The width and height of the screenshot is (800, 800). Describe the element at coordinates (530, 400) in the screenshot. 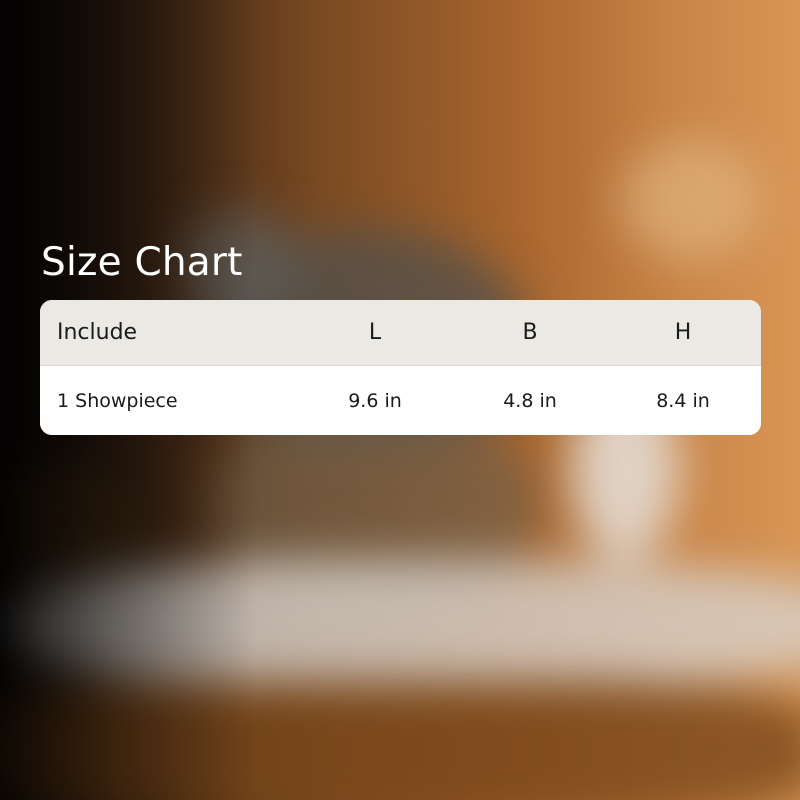

I see `cell-breadth: 4.8 in` at that location.